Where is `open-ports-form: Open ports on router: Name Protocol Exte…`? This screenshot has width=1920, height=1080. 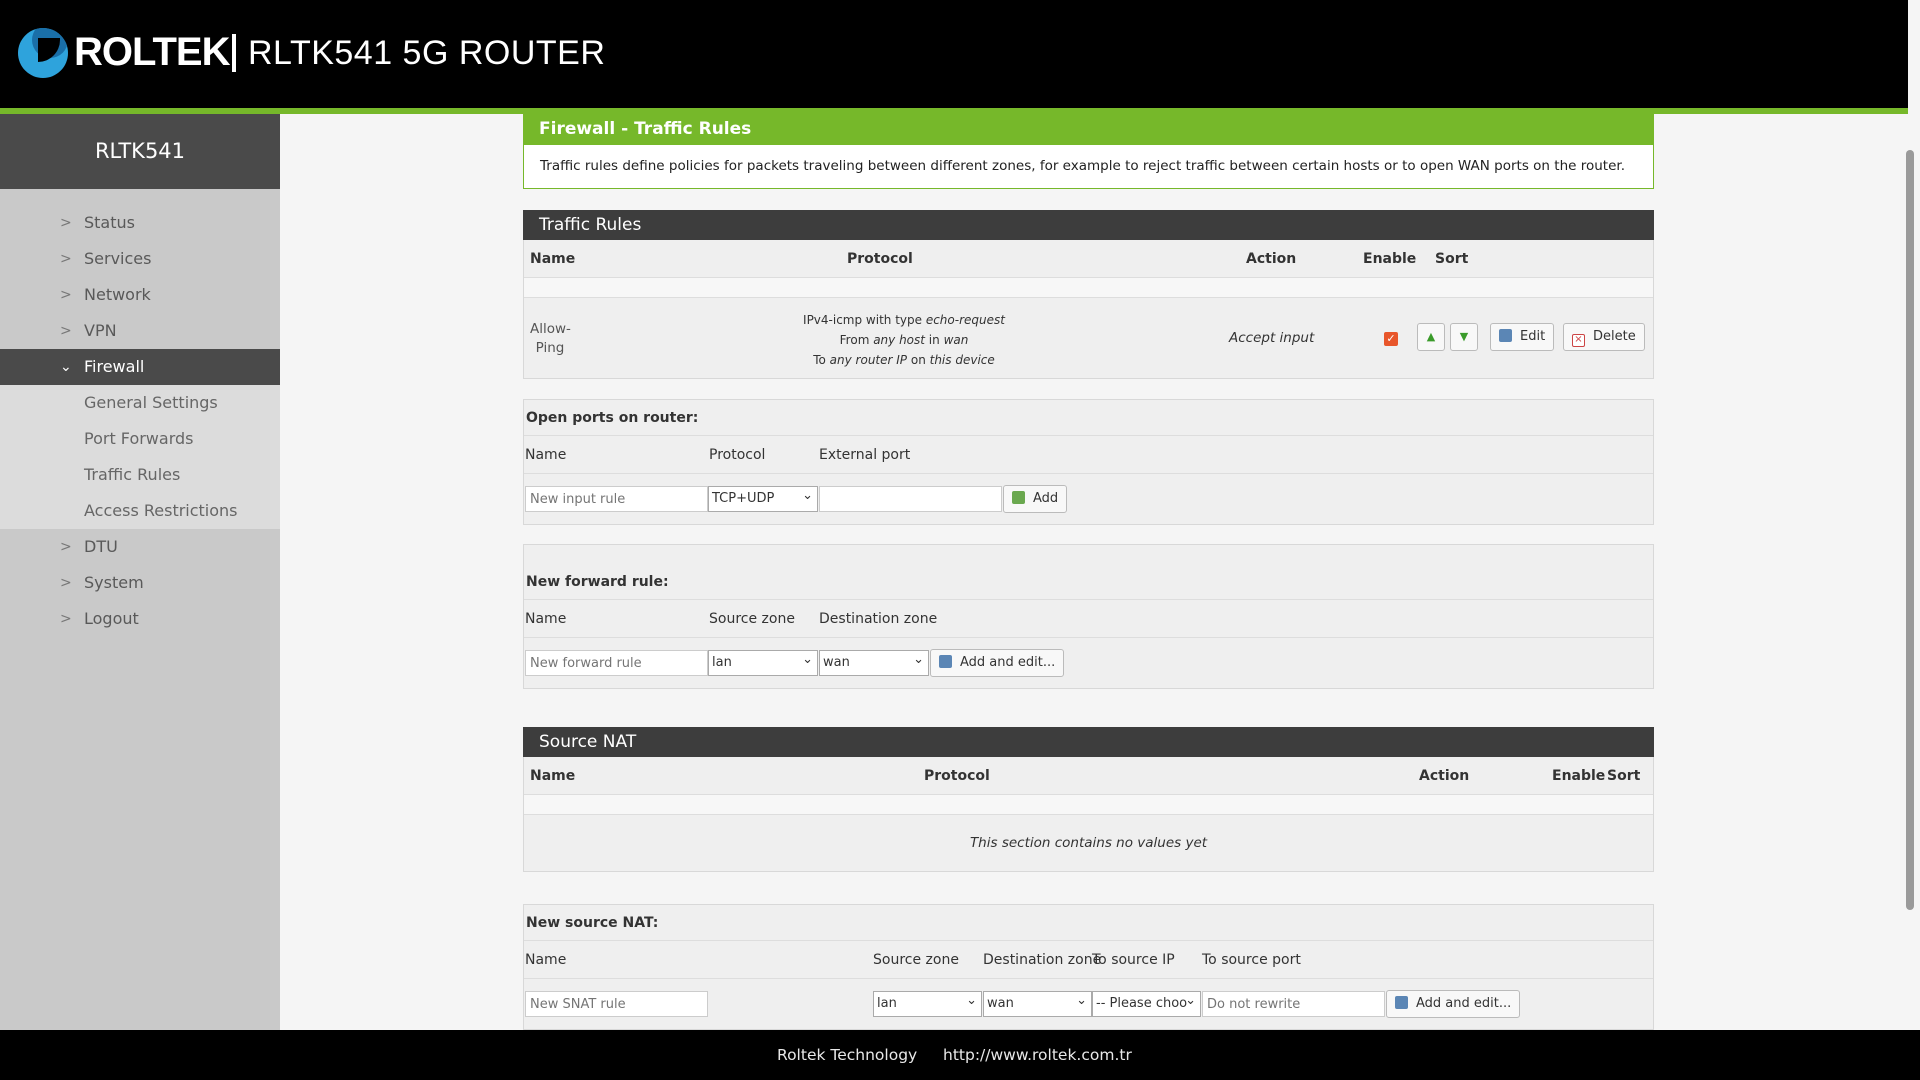 open-ports-form: Open ports on router: Name Protocol Exte… is located at coordinates (1088, 462).